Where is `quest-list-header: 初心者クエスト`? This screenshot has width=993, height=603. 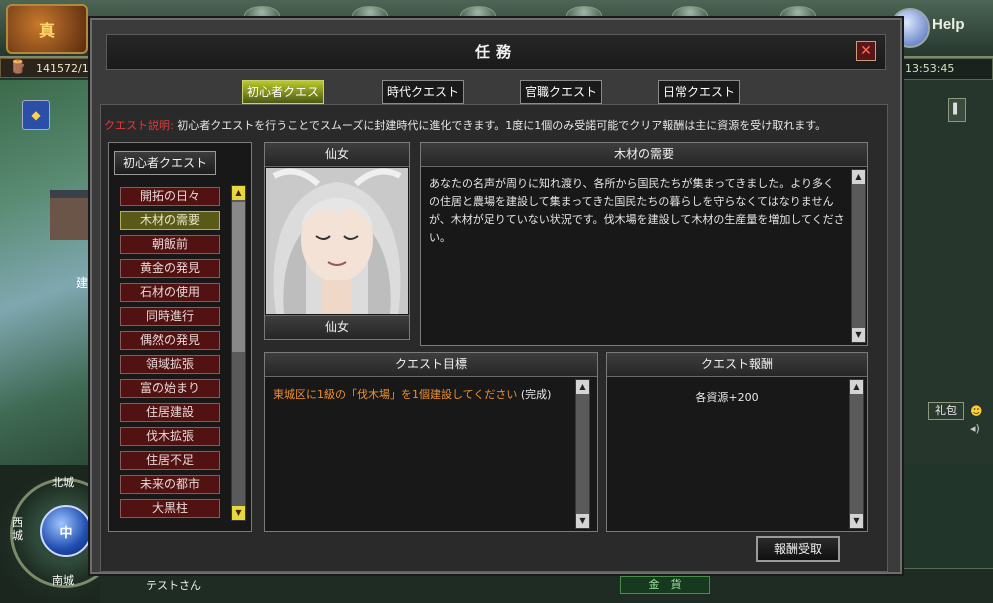 quest-list-header: 初心者クエスト is located at coordinates (165, 163).